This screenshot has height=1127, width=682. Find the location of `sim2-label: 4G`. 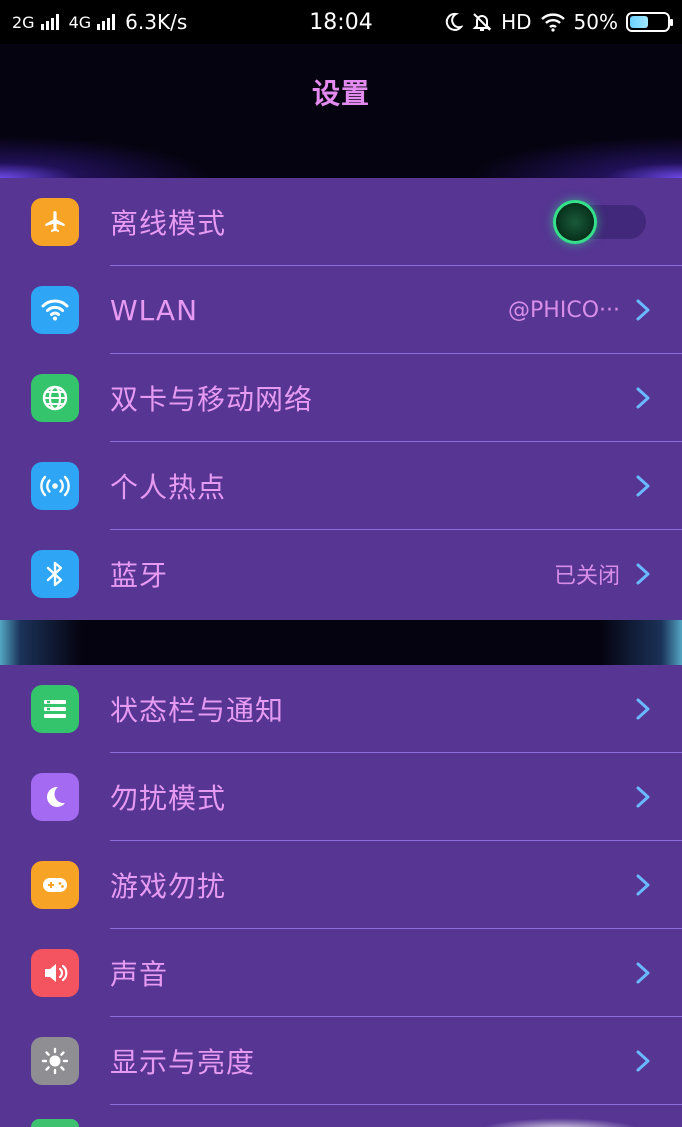

sim2-label: 4G is located at coordinates (80, 22).